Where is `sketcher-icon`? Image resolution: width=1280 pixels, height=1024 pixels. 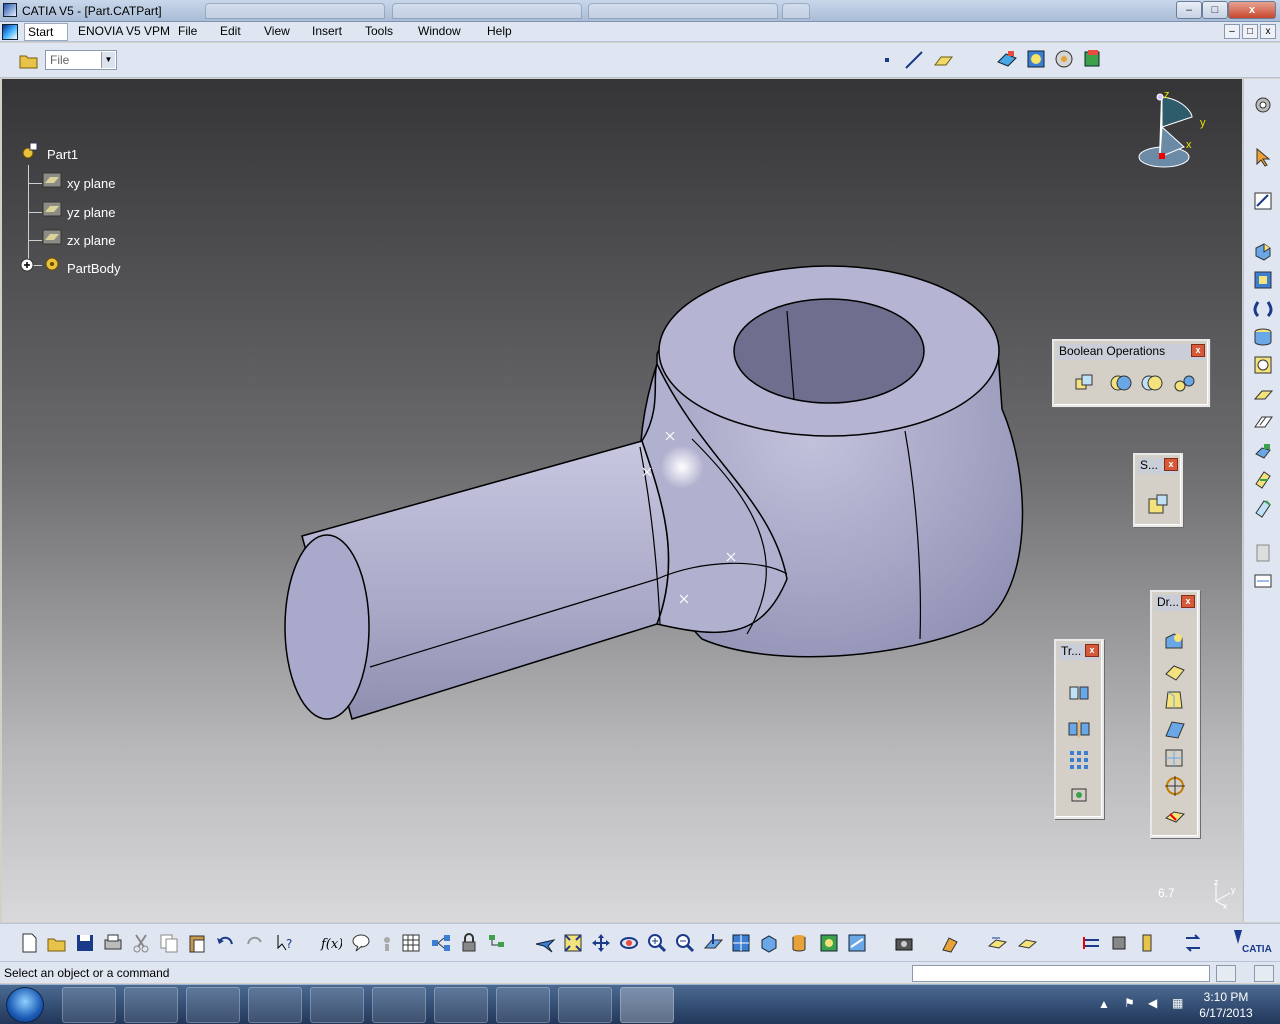
sketcher-icon is located at coordinates (1007, 59).